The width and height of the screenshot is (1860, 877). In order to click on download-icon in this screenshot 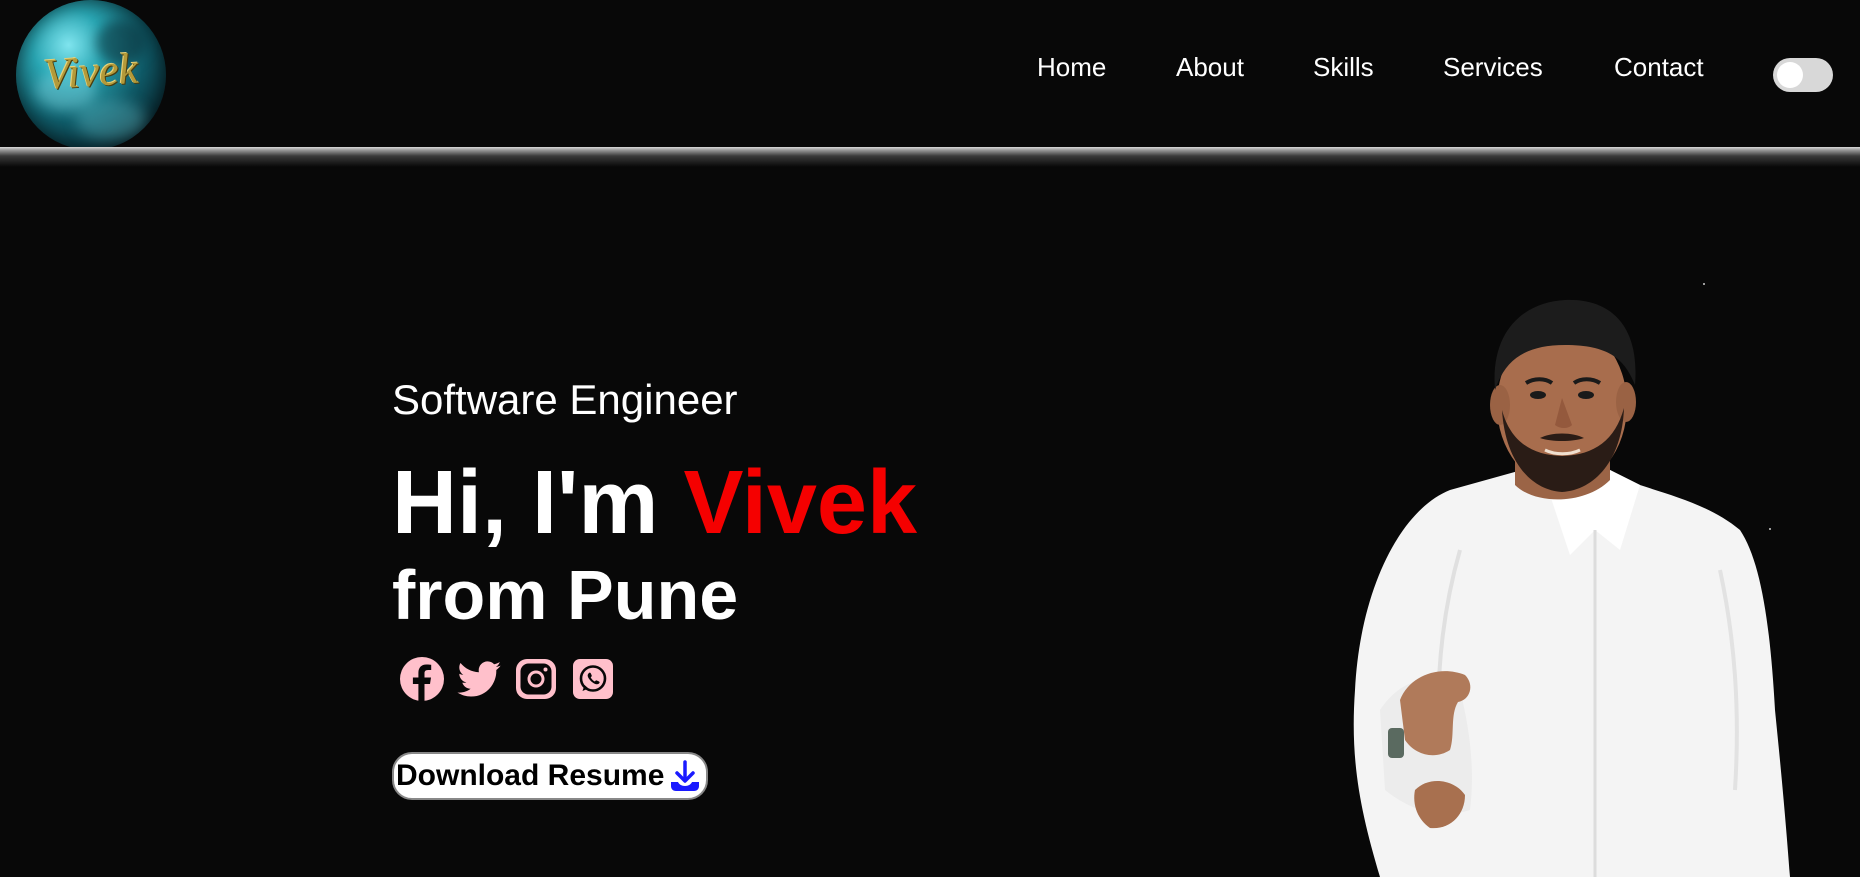, I will do `click(685, 775)`.